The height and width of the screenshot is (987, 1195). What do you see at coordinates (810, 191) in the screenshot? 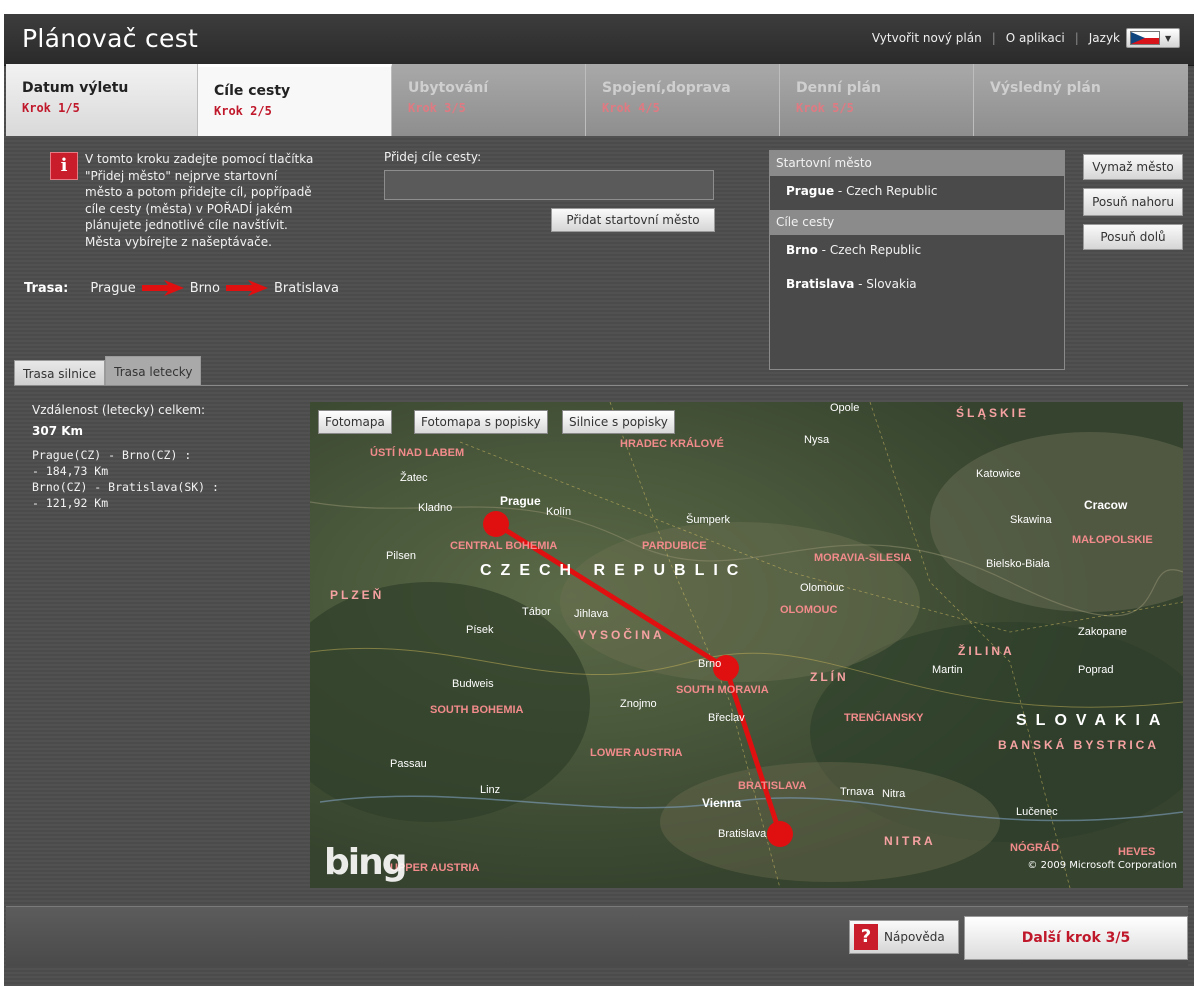
I see `city-name: Prague` at bounding box center [810, 191].